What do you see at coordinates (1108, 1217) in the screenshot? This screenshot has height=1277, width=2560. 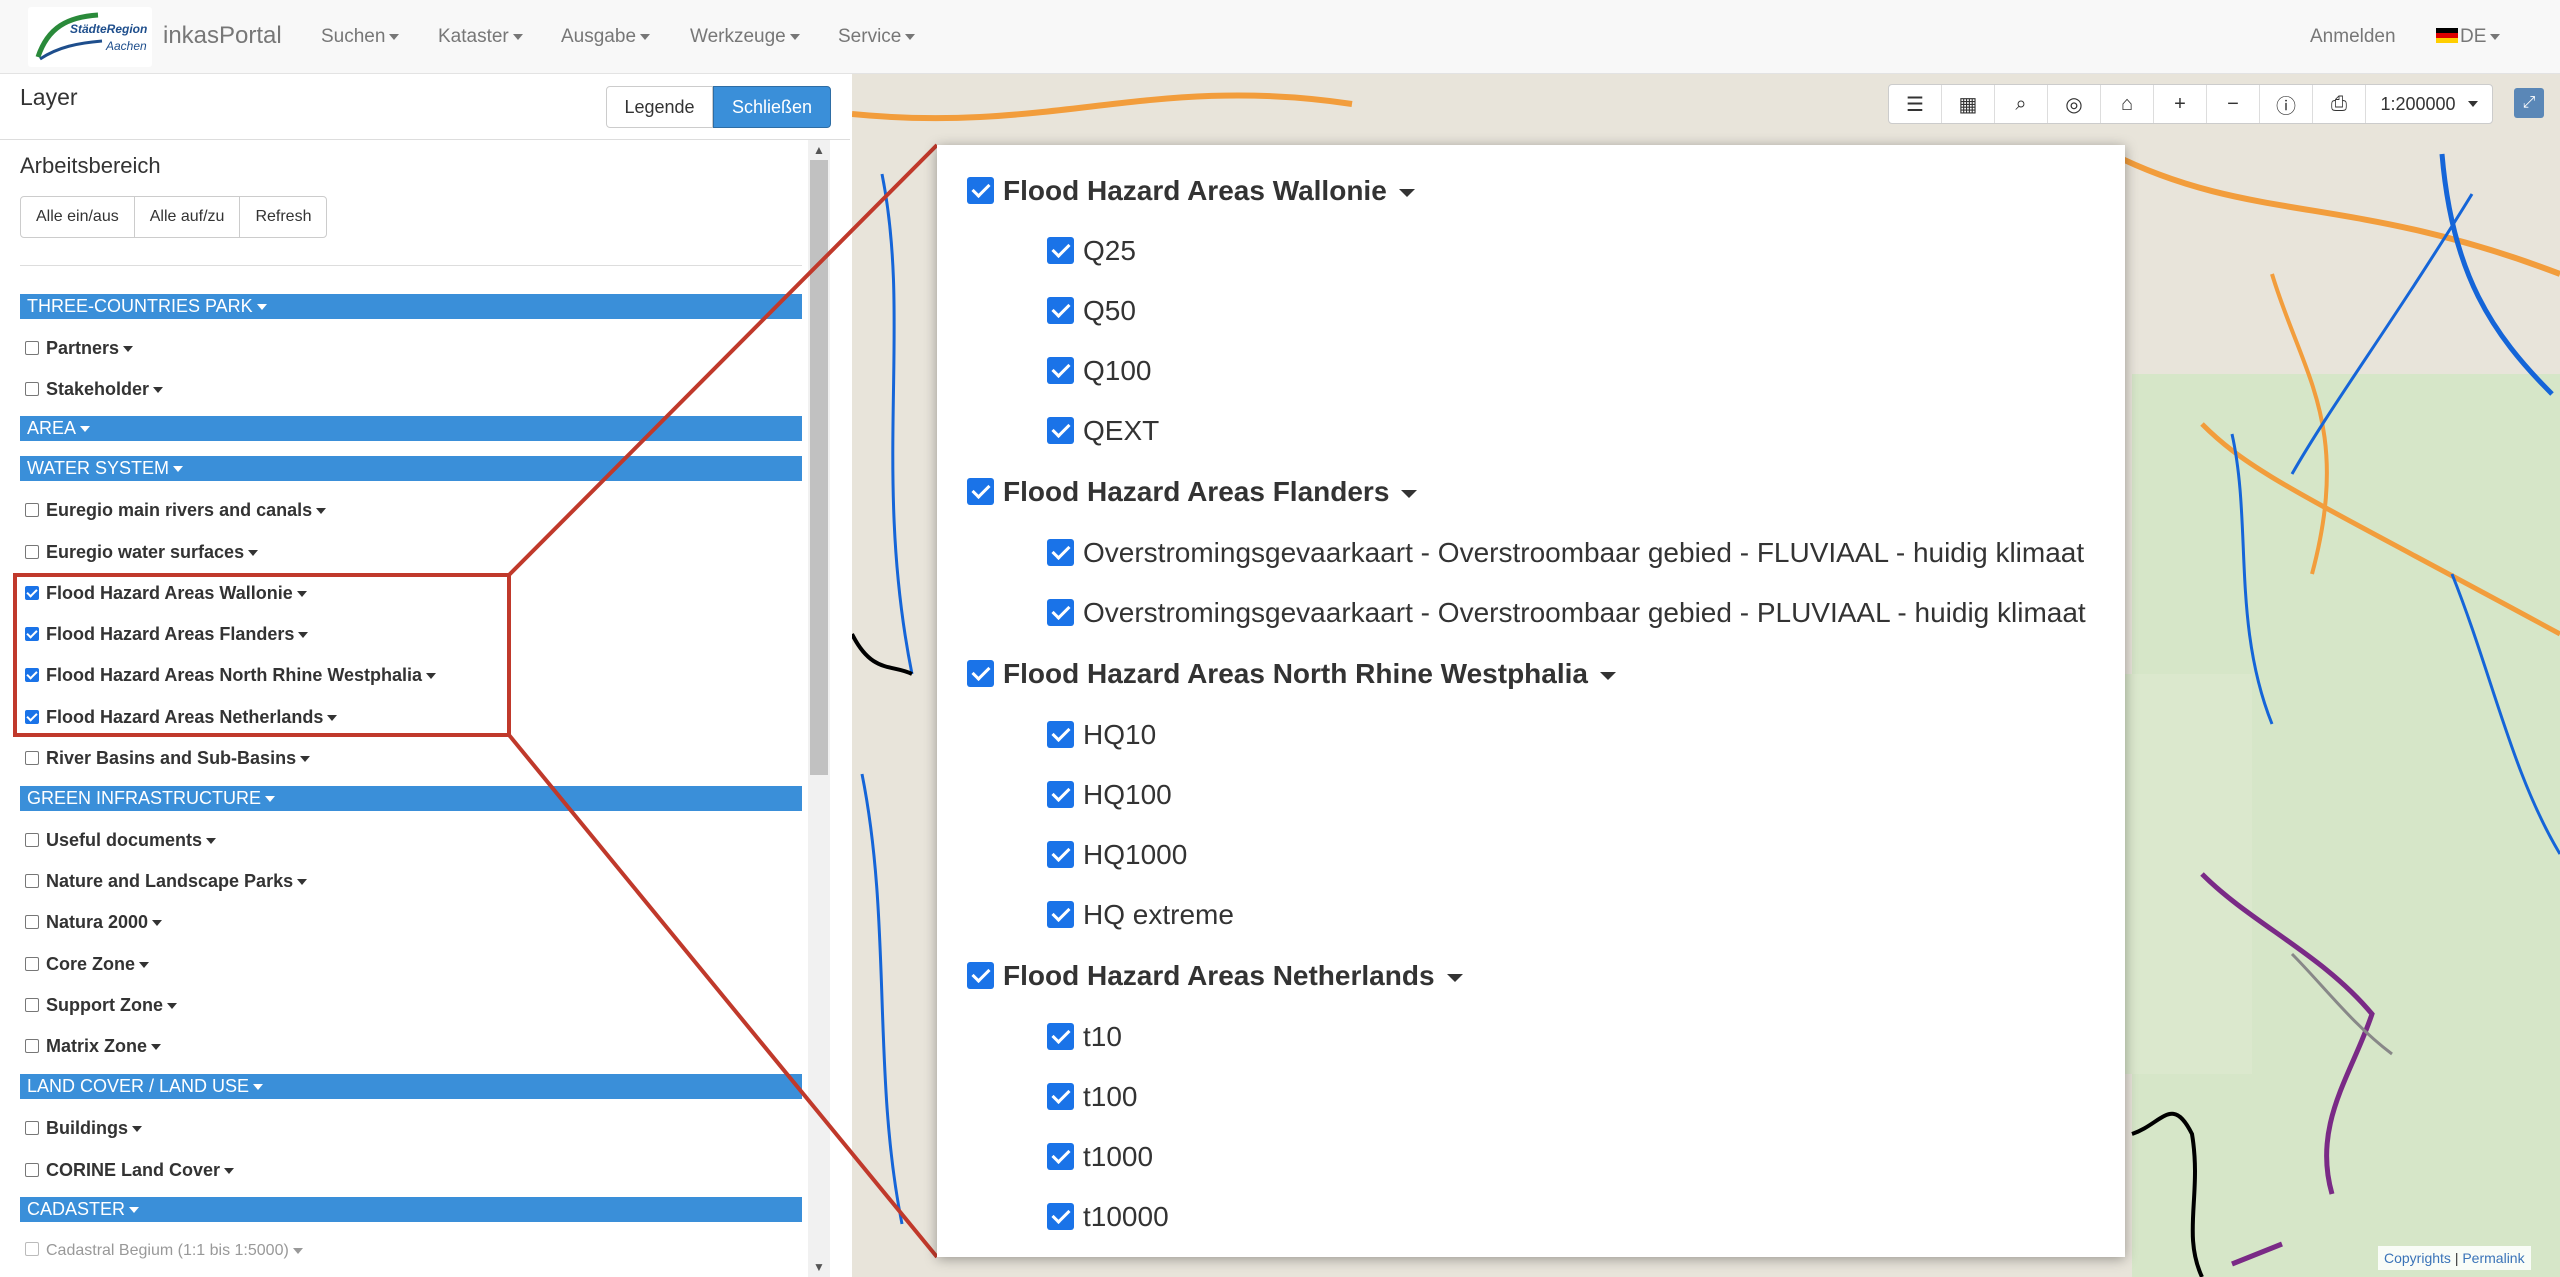 I see `callout-sublayer: t10000` at bounding box center [1108, 1217].